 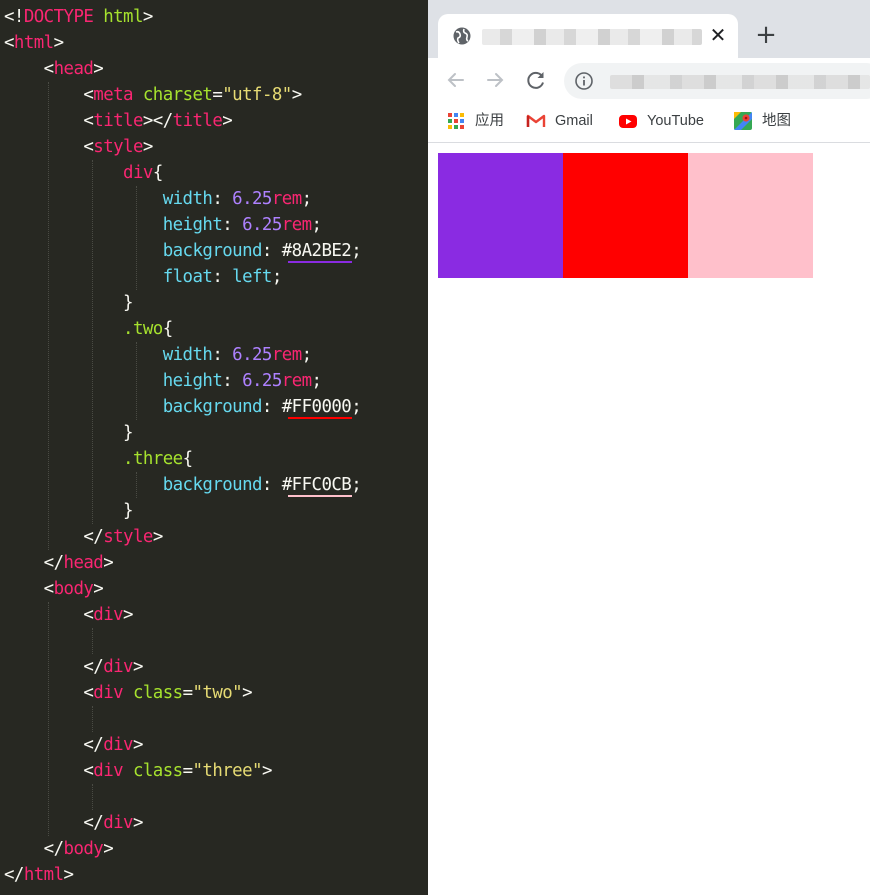 I want to click on code-line: <title></title>, so click(x=118, y=121).